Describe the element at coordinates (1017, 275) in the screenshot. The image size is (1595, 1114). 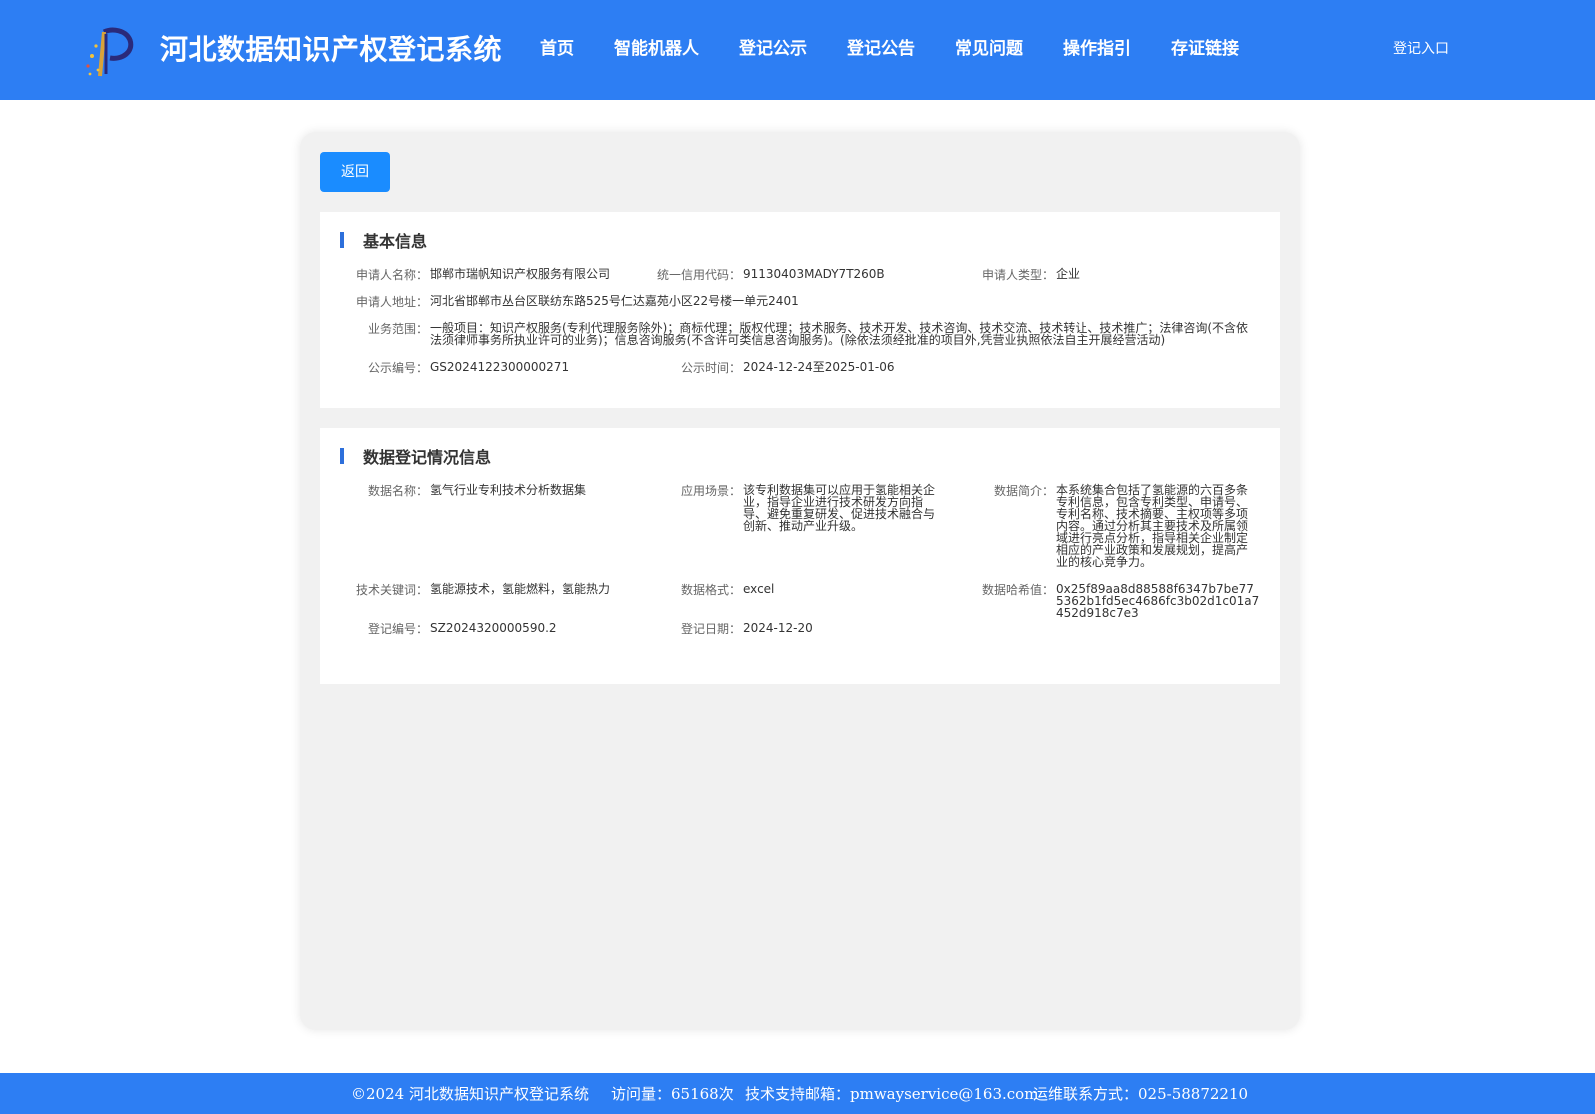
I see `applicant-type-label: 申请人类型：` at that location.